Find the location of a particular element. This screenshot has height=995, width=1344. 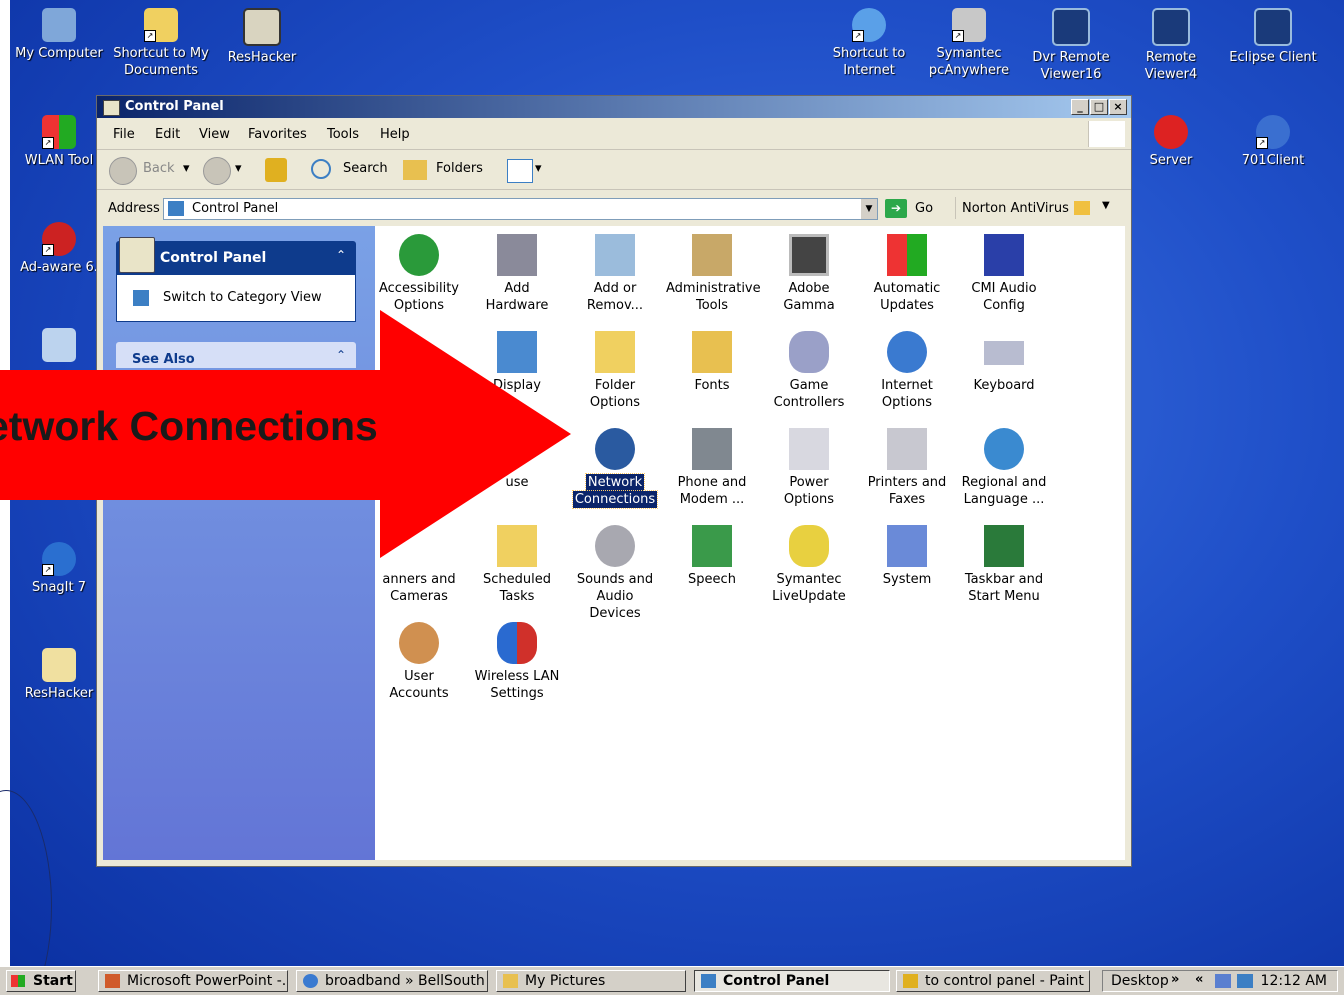

norton-toolbar: Norton AntiVirus ▼ is located at coordinates (1040, 208).